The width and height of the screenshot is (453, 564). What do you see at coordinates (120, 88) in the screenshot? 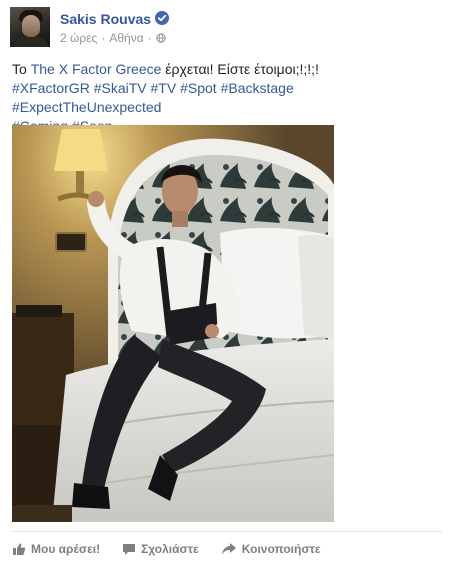
I see `hashtag-link: #SkaiTV` at bounding box center [120, 88].